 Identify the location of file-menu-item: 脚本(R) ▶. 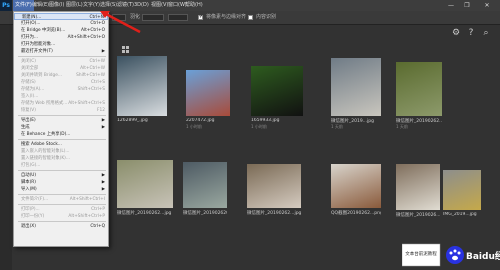
(61, 182).